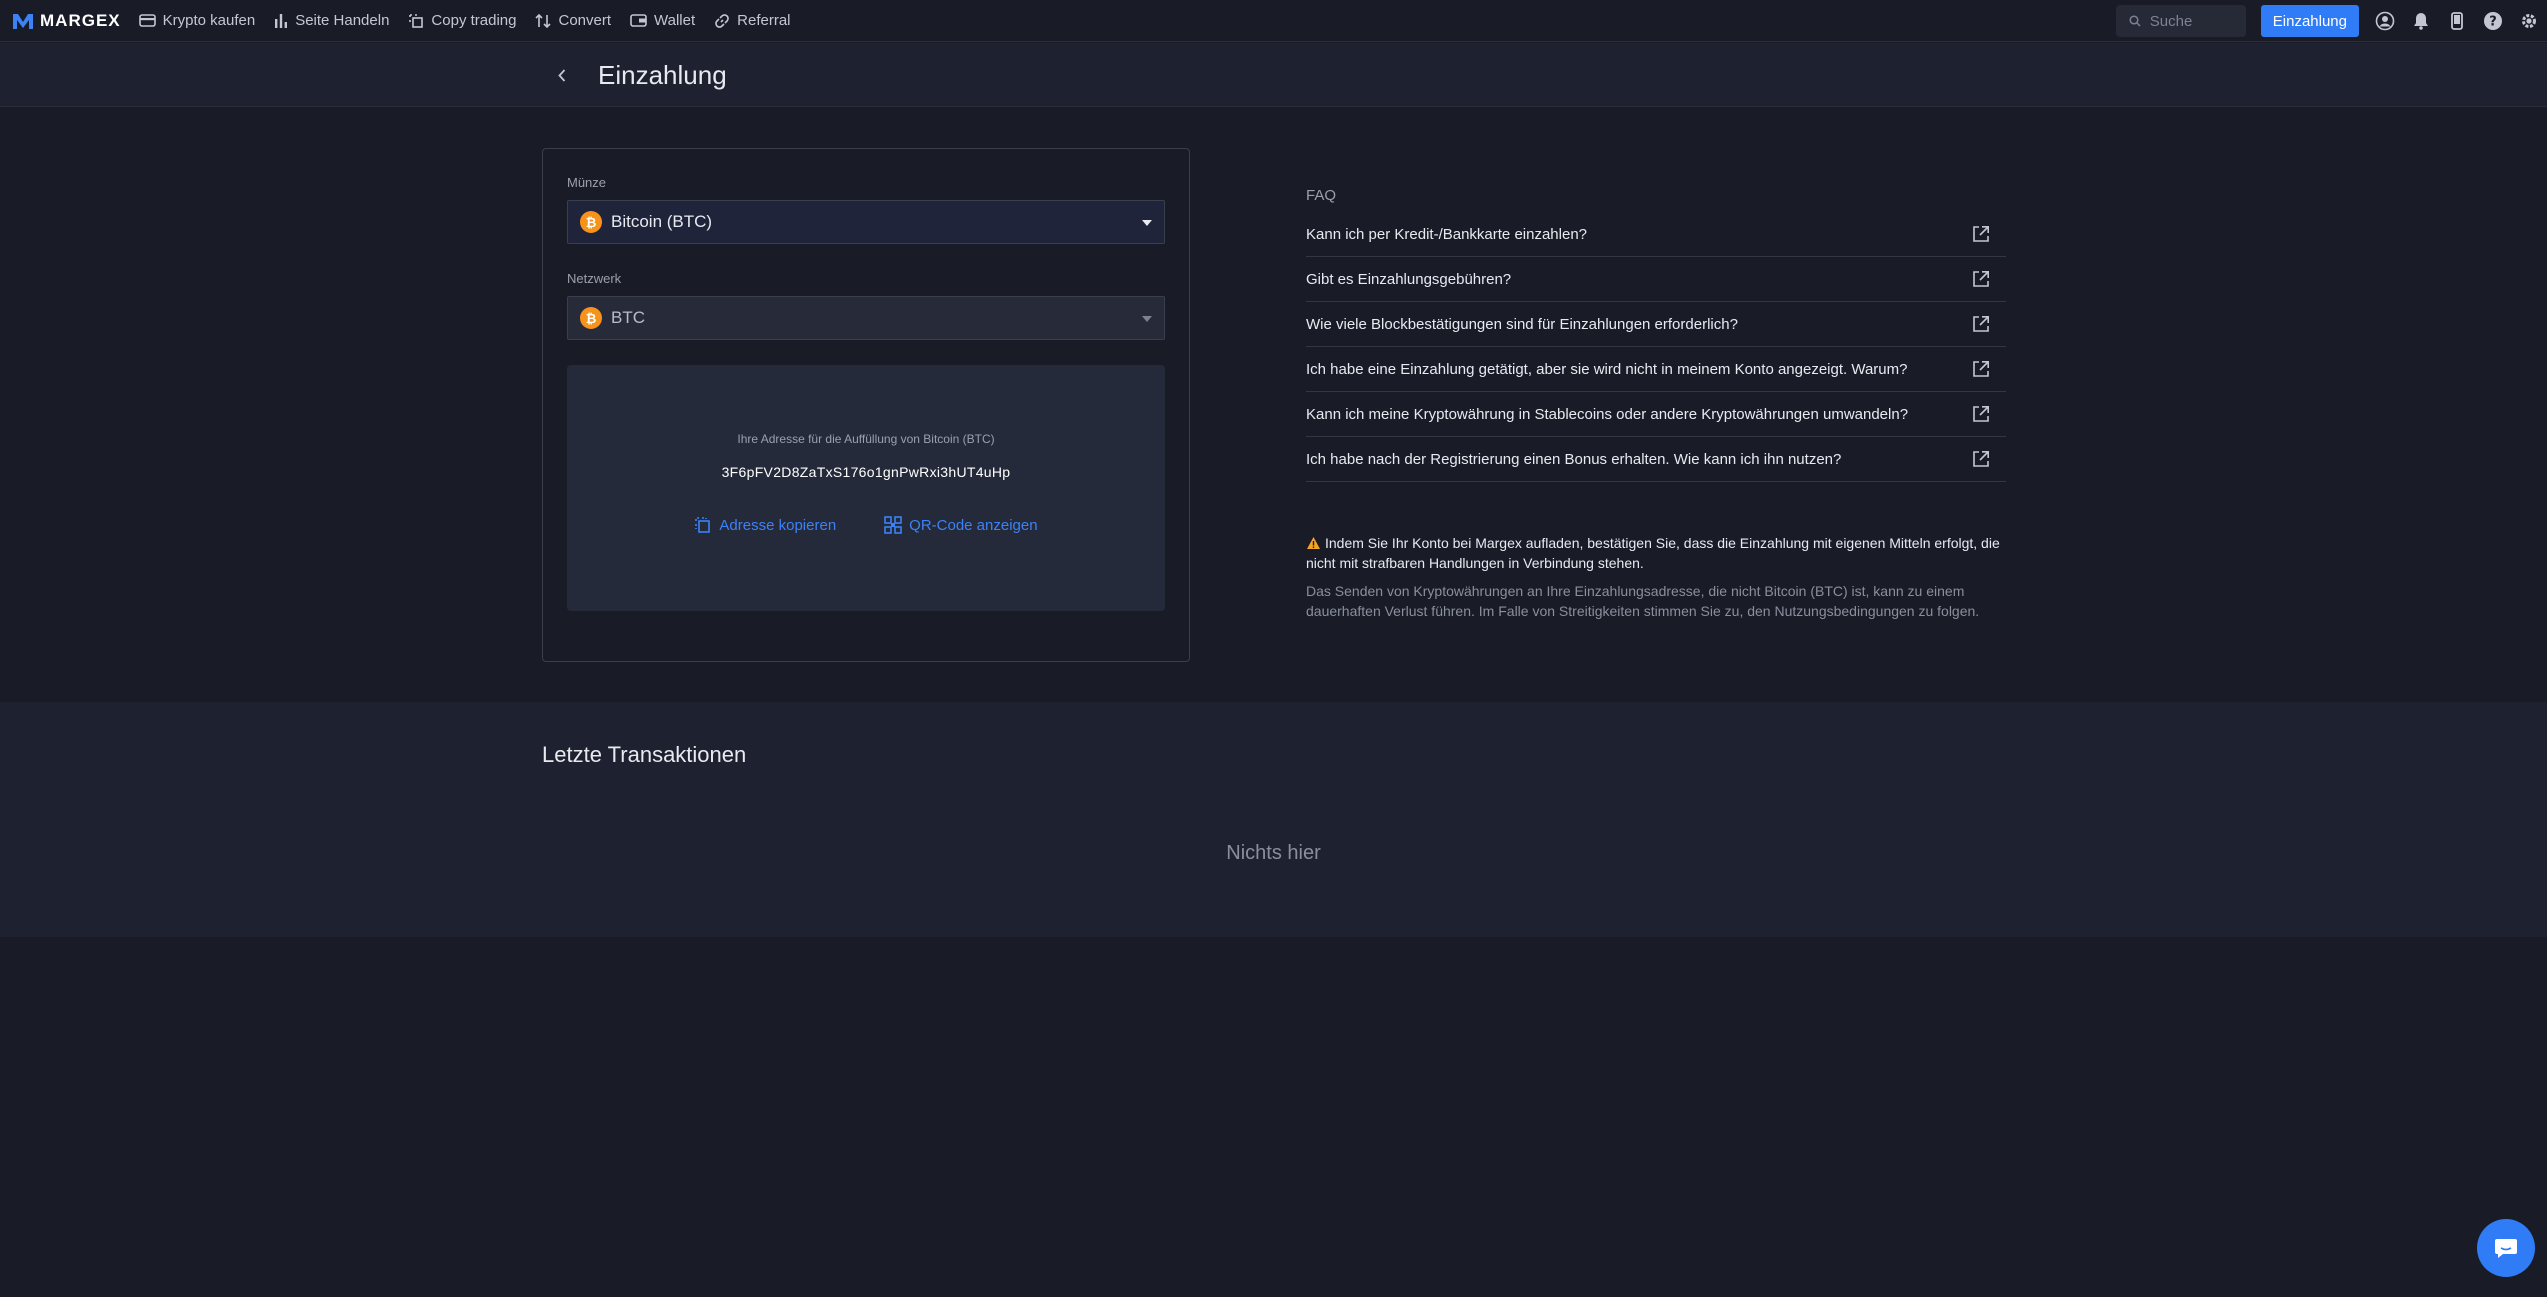  What do you see at coordinates (1273, 75) in the screenshot?
I see `page-header: Einzahlung` at bounding box center [1273, 75].